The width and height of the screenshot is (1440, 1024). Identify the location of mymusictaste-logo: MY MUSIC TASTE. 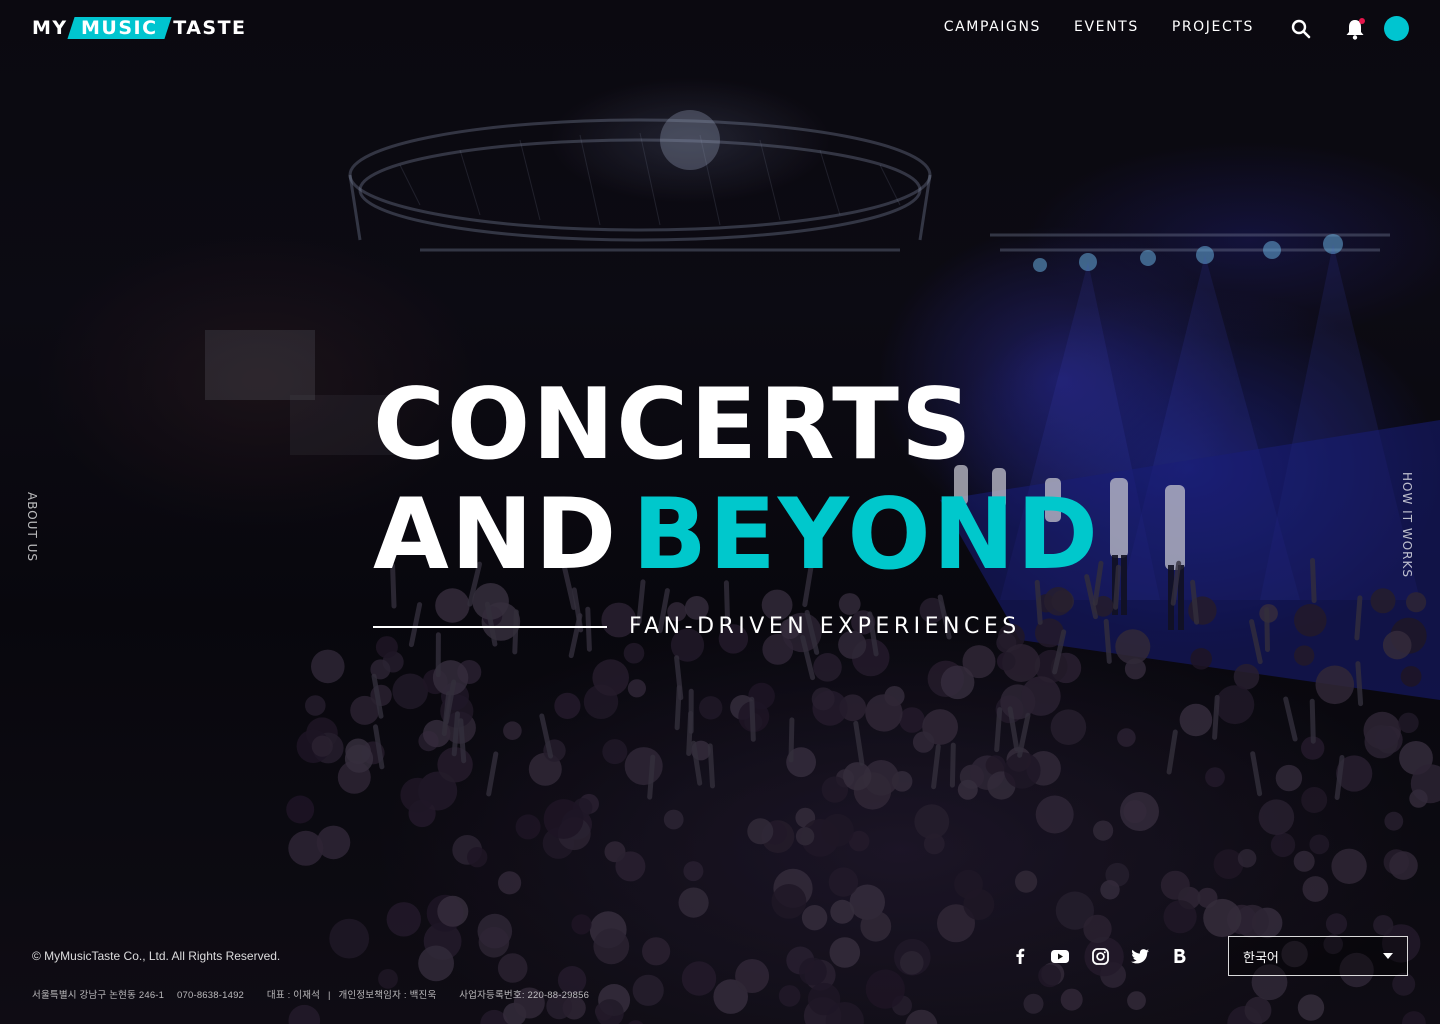
(139, 28).